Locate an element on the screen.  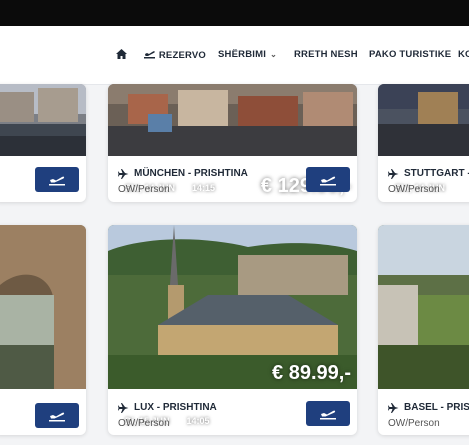
route-label: BASEL - PRIS is located at coordinates (436, 407).